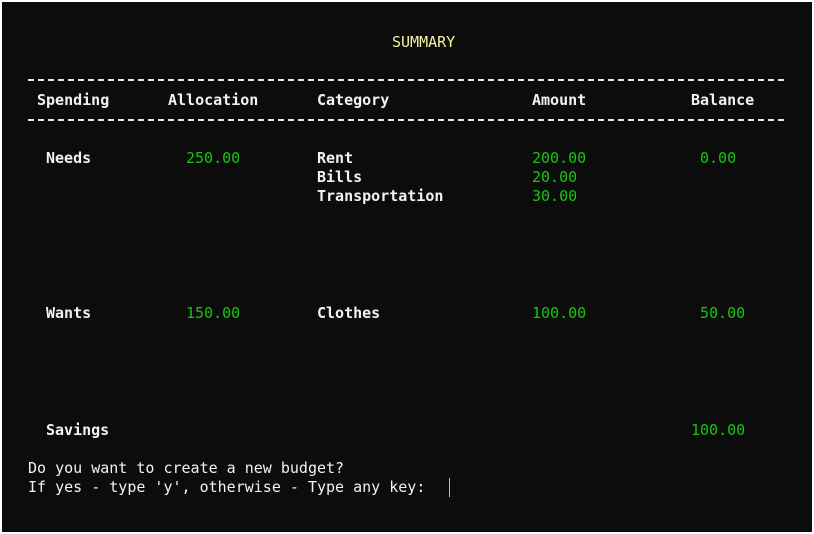 The image size is (814, 534). I want to click on needs-amount-bills: 20.00, so click(555, 177).